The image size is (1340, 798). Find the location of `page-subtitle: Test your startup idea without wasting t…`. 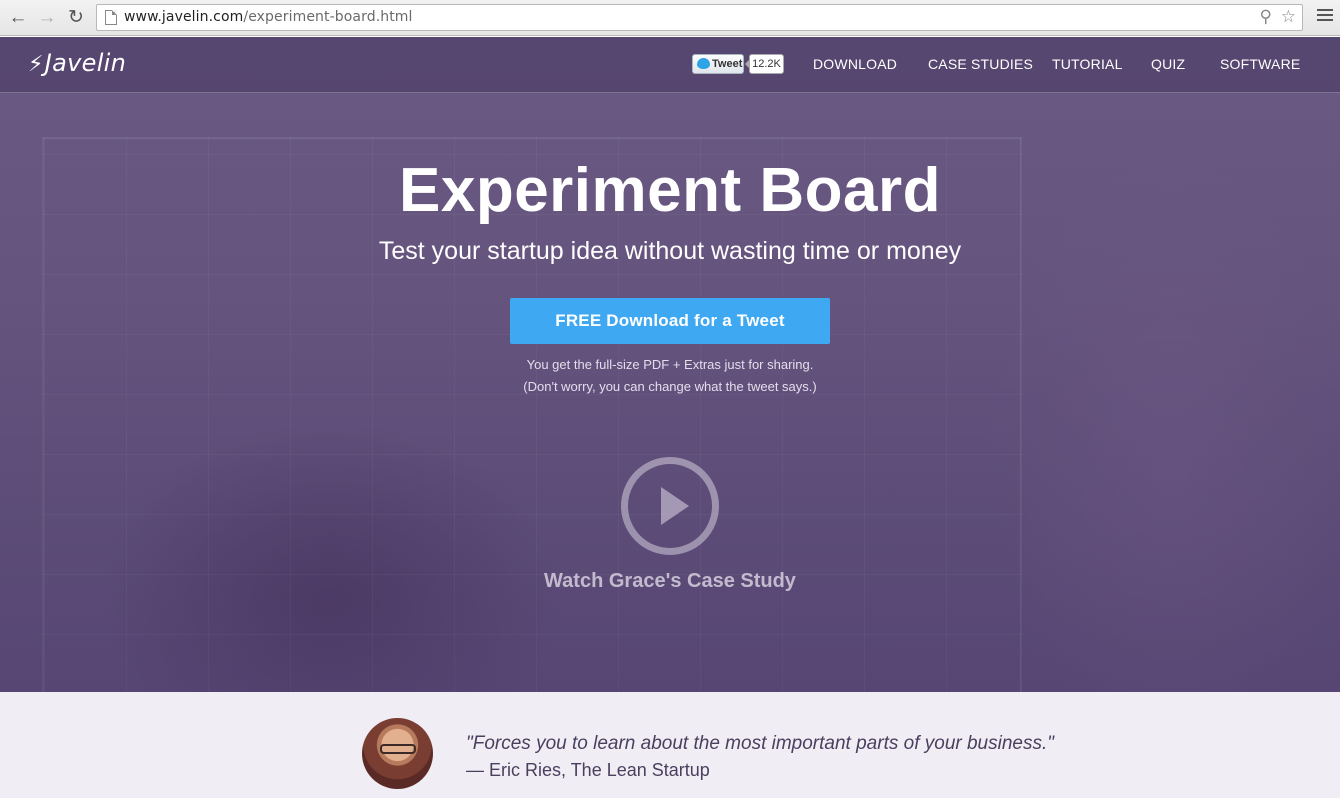

page-subtitle: Test your startup idea without wasting t… is located at coordinates (670, 251).